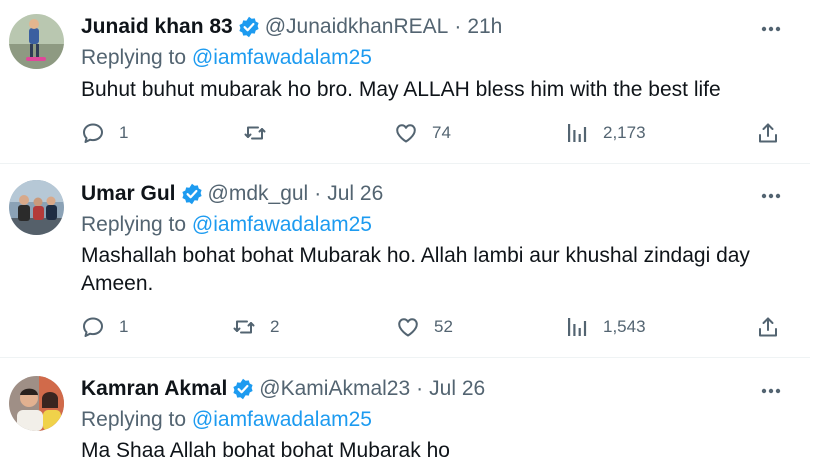 Image resolution: width=817 pixels, height=472 pixels. What do you see at coordinates (357, 27) in the screenshot?
I see `user-handle: @JunaidkhanREAL` at bounding box center [357, 27].